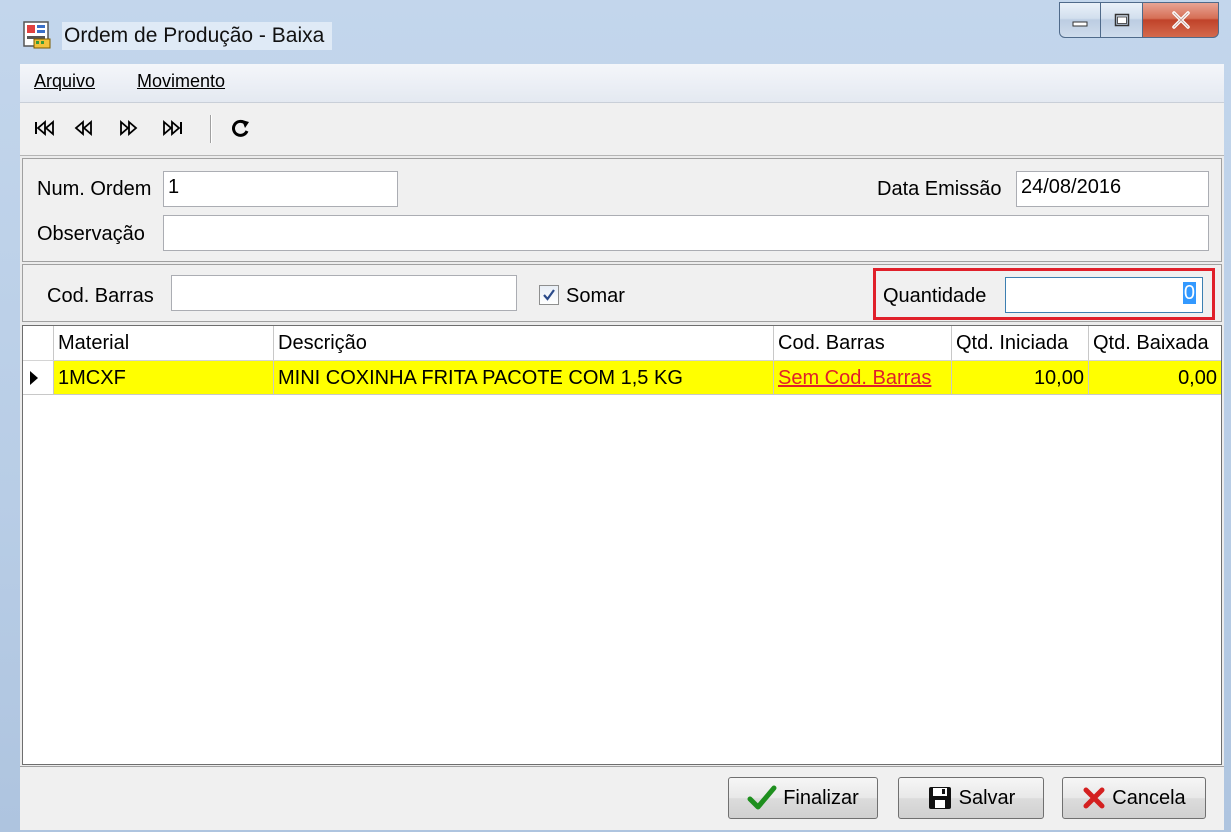 This screenshot has width=1231, height=832. Describe the element at coordinates (344, 293) in the screenshot. I see `cod-barras-field` at that location.